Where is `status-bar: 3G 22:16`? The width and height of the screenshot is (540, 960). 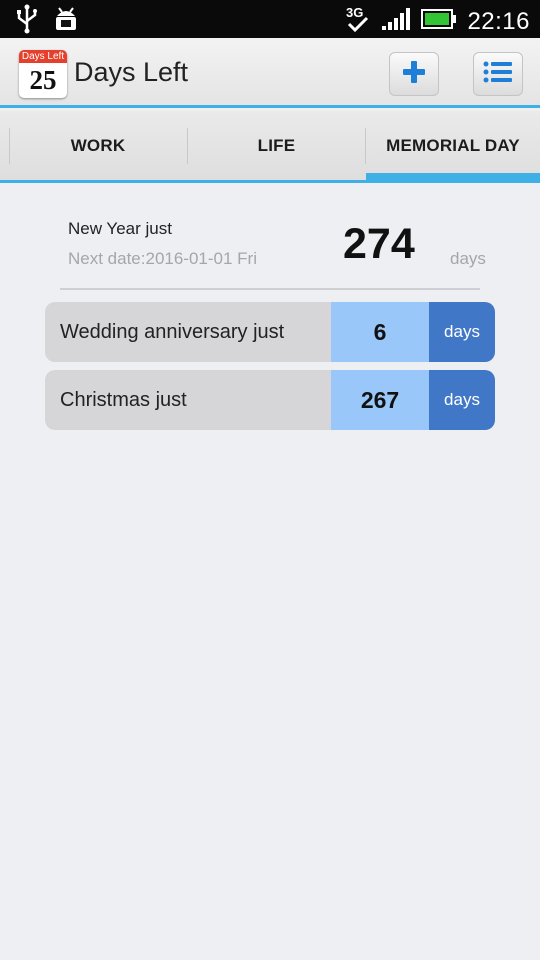 status-bar: 3G 22:16 is located at coordinates (270, 19).